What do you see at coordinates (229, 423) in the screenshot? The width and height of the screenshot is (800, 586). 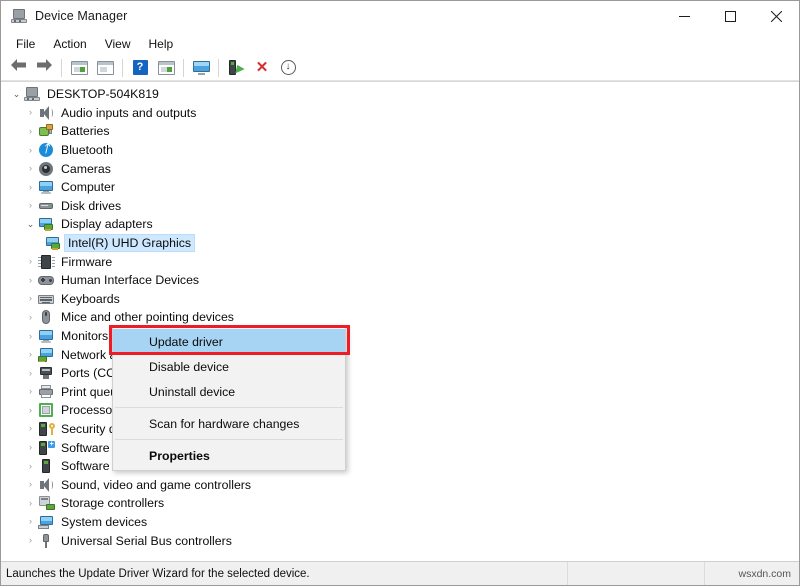 I see `context-menu-item-scan-hardware-changes: Scan for hardware changes` at bounding box center [229, 423].